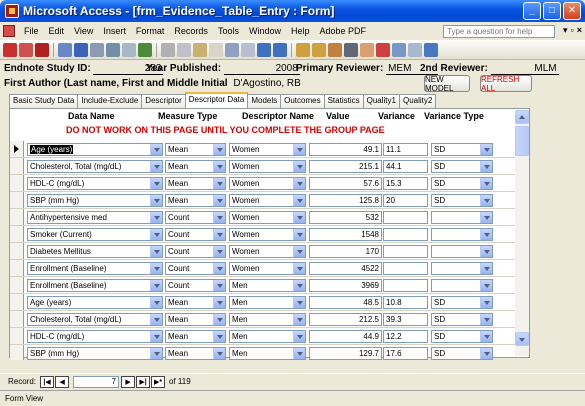 The height and width of the screenshot is (406, 585). What do you see at coordinates (522, 117) in the screenshot?
I see `scroll-up-icon` at bounding box center [522, 117].